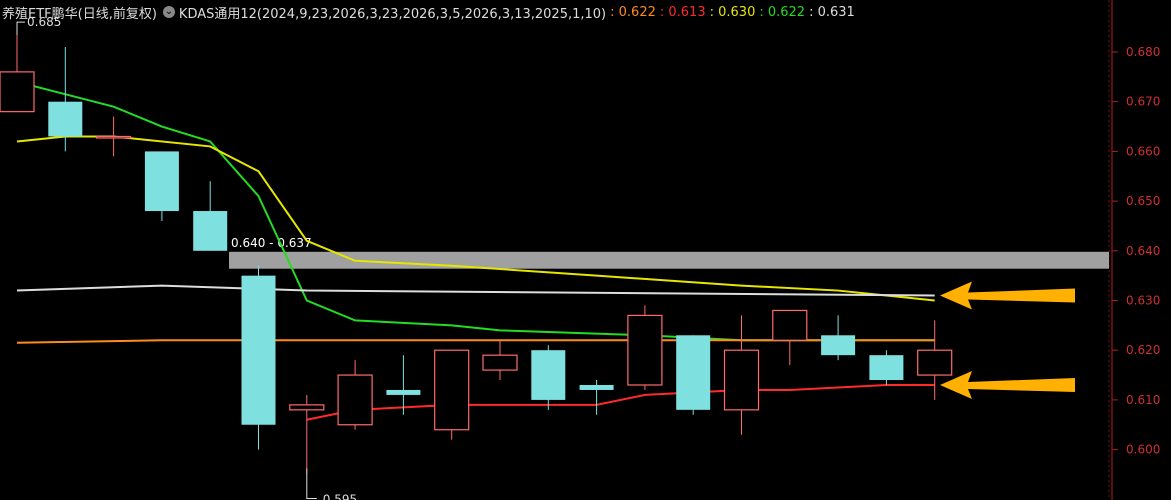 The height and width of the screenshot is (500, 1171). I want to click on annotation-label-2: 0.595, so click(340, 496).